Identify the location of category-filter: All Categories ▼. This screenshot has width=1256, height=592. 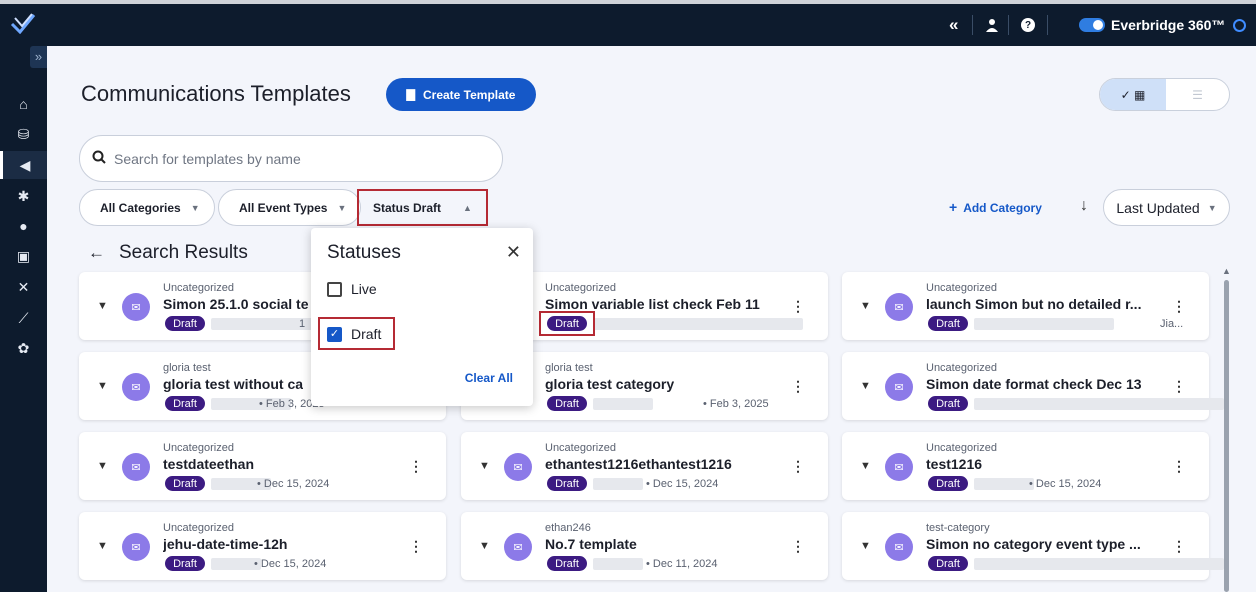
(147, 207).